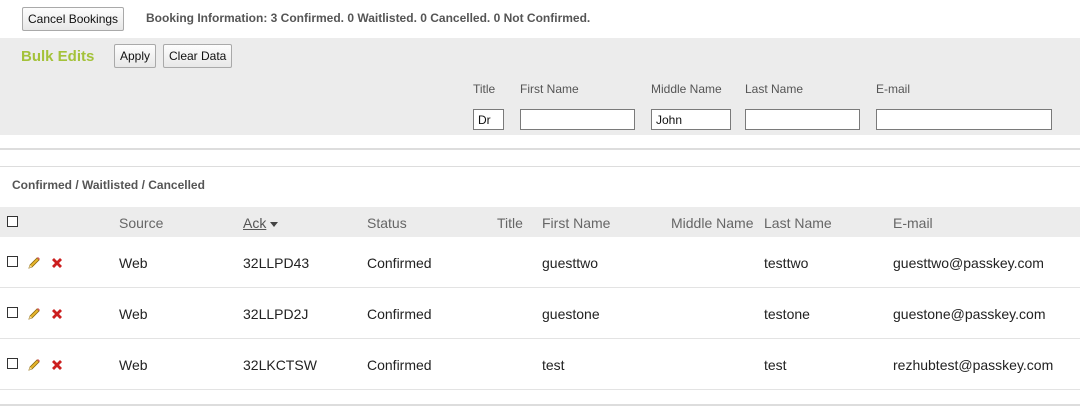 The image size is (1080, 410). Describe the element at coordinates (280, 365) in the screenshot. I see `ack-cell: 32LKCTSW` at that location.